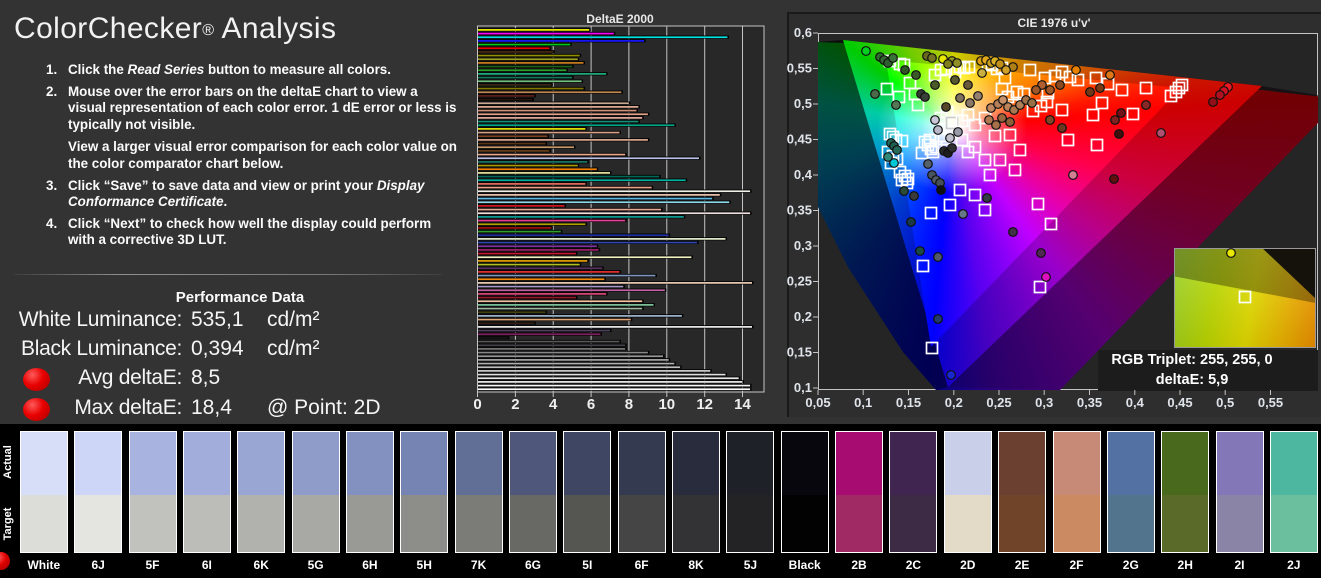  I want to click on svg-text: 12, so click(704, 404).